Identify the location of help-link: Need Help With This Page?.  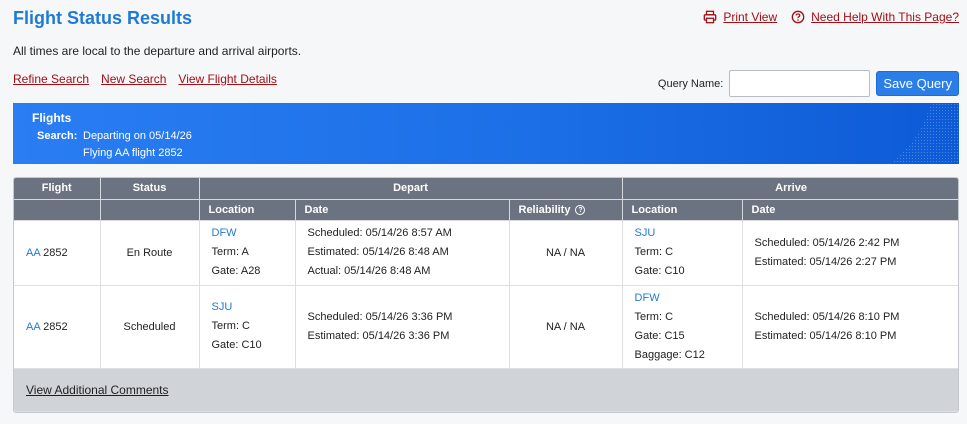
(875, 17).